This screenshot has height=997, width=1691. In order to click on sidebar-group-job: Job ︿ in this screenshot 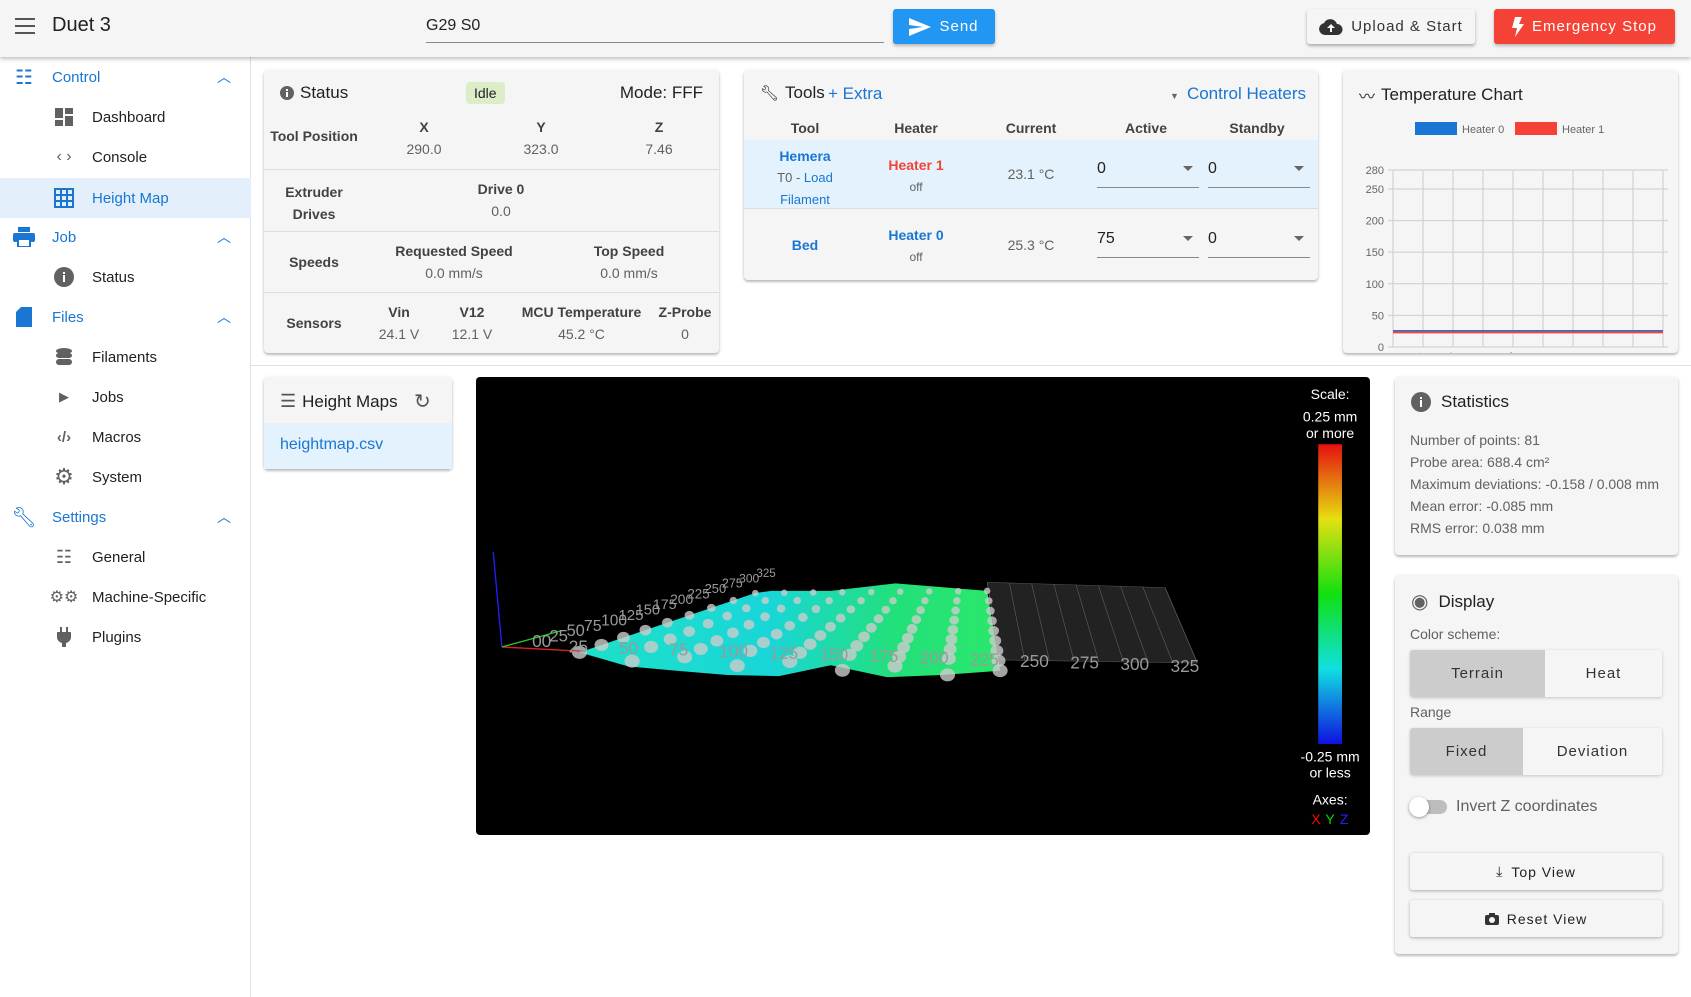, I will do `click(125, 237)`.